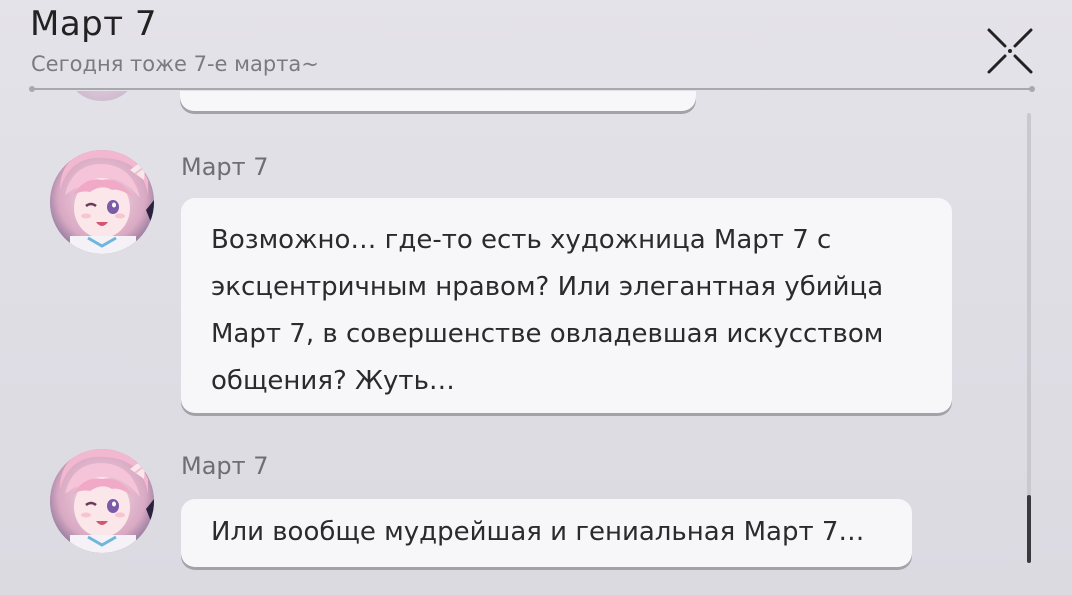 The height and width of the screenshot is (595, 1072). I want to click on close-x-icon, so click(1010, 51).